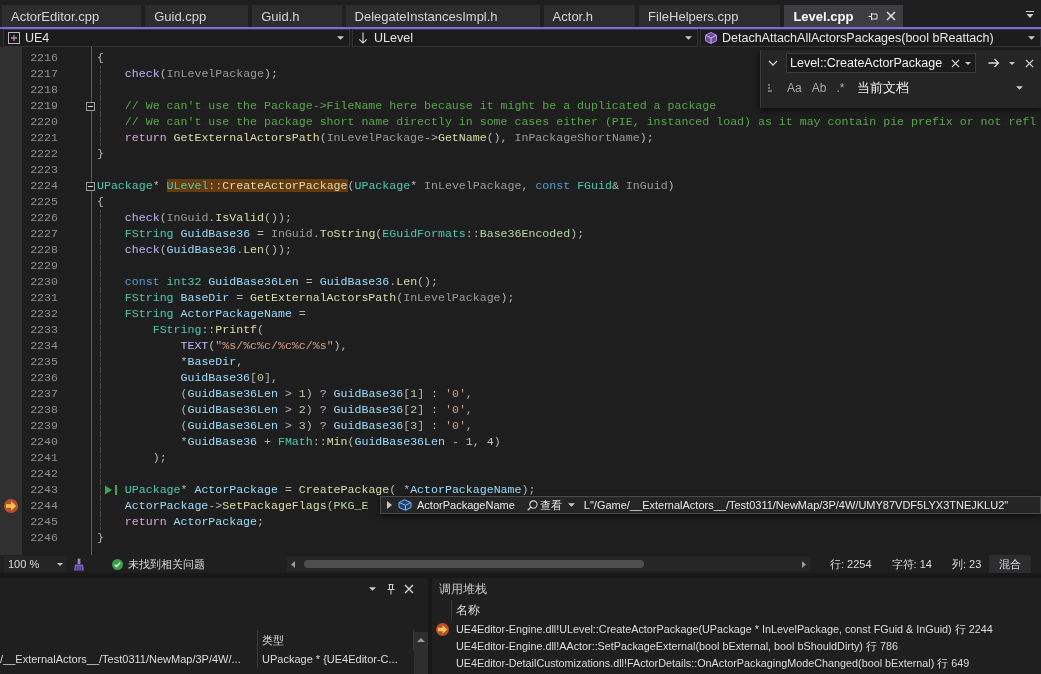 The height and width of the screenshot is (674, 1041). Describe the element at coordinates (851, 564) in the screenshot. I see `line-indicator: 行: 2254` at that location.